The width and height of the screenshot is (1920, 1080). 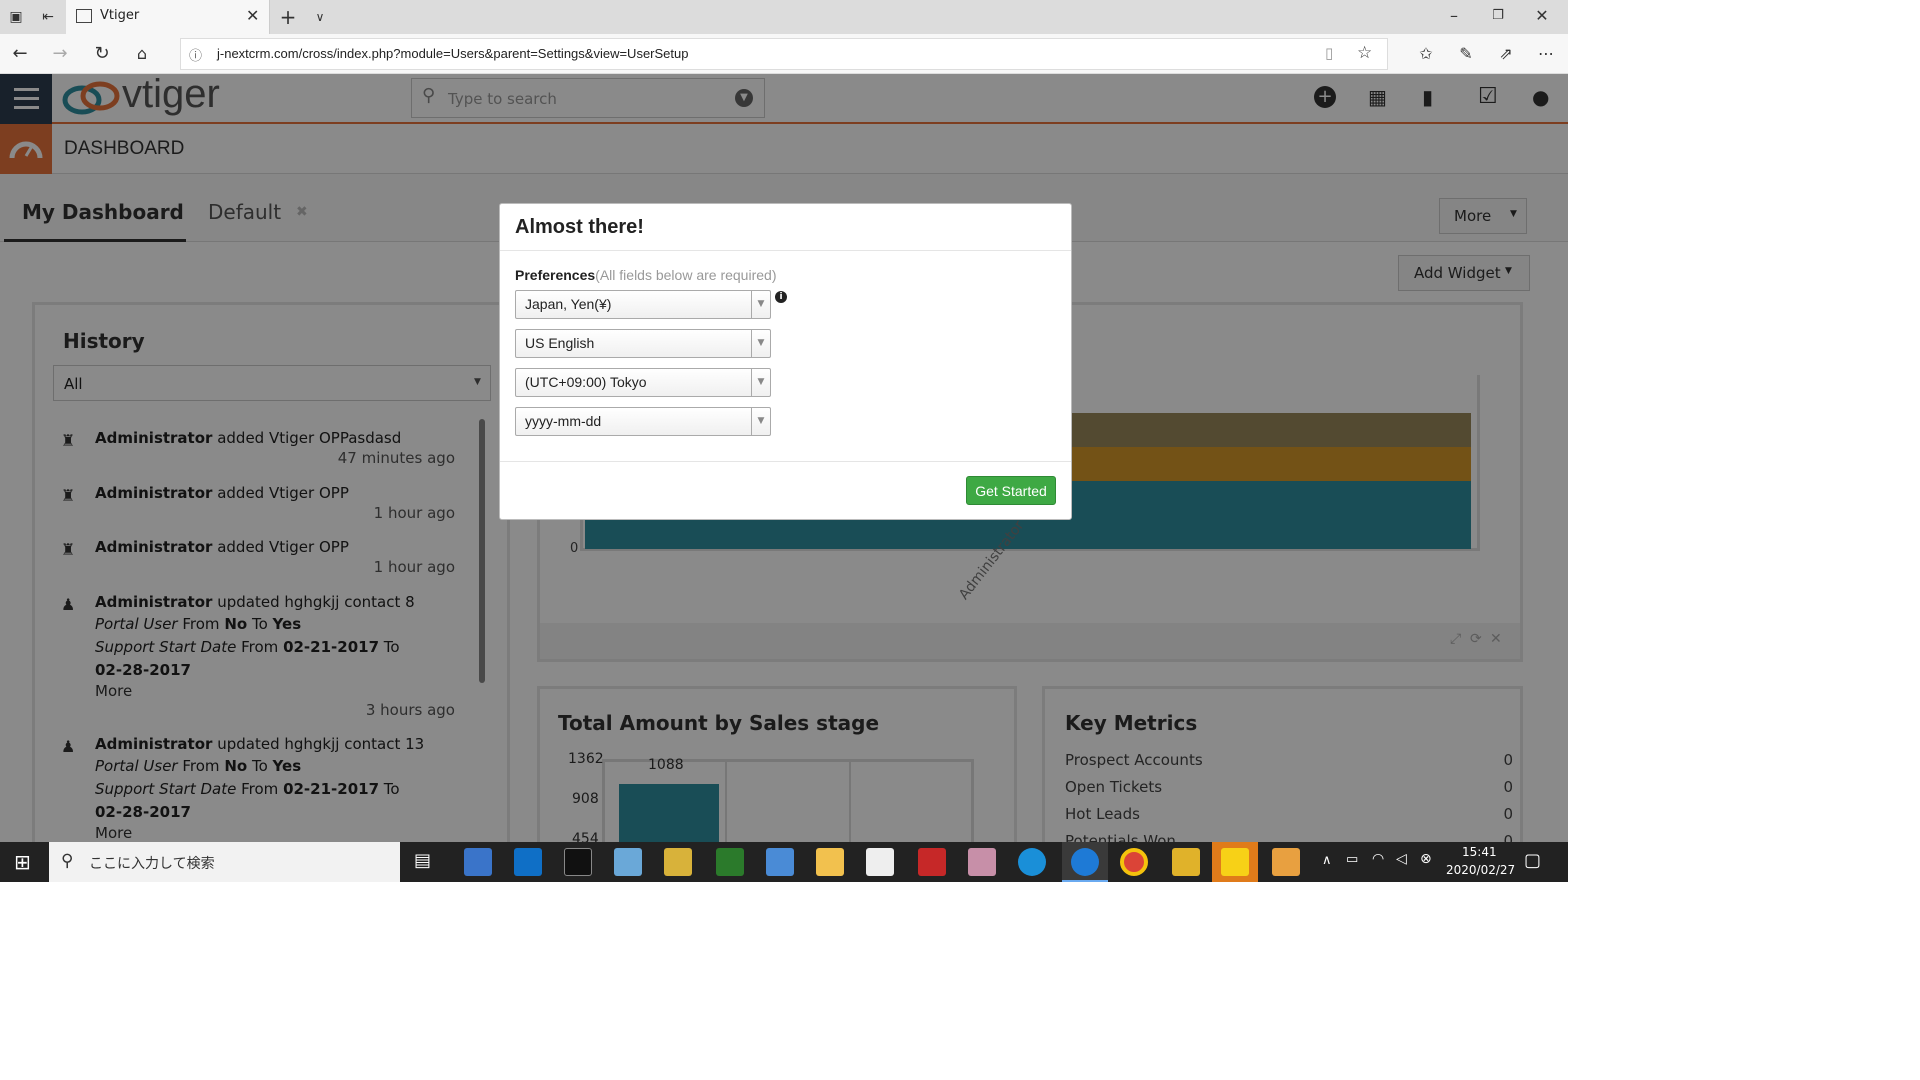 I want to click on internet-explorer-icon, so click(x=1032, y=862).